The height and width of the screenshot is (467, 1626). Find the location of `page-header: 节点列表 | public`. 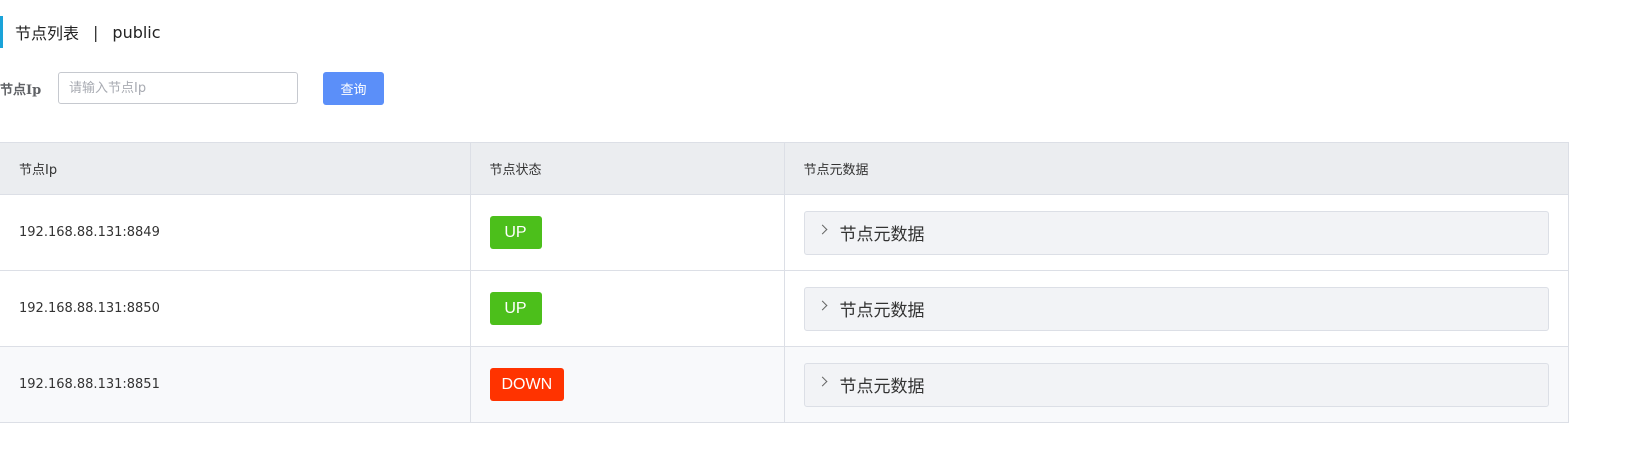

page-header: 节点列表 | public is located at coordinates (80, 32).